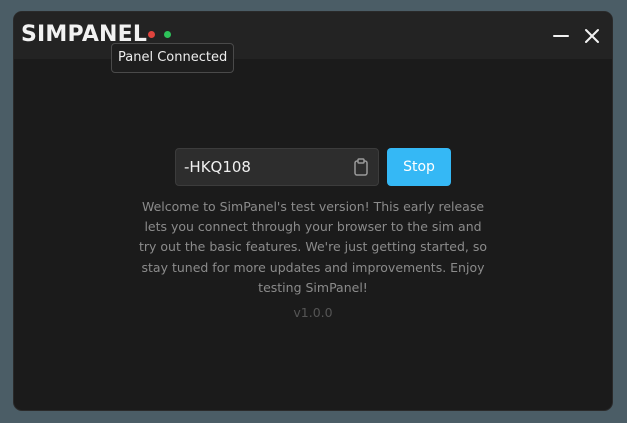 The height and width of the screenshot is (423, 627). I want to click on session-code-input, so click(264, 167).